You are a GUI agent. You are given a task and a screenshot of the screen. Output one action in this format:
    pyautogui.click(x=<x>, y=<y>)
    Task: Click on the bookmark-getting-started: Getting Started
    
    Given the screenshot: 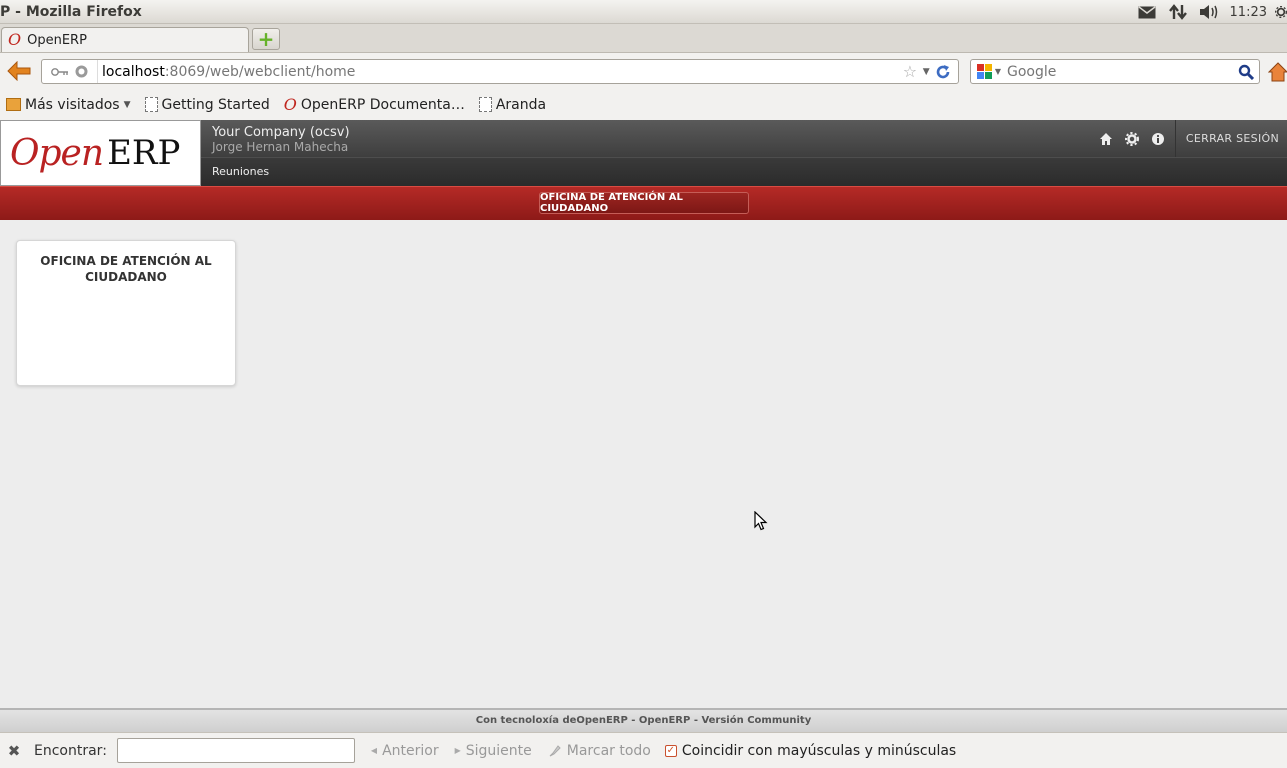 What is the action you would take?
    pyautogui.click(x=207, y=104)
    